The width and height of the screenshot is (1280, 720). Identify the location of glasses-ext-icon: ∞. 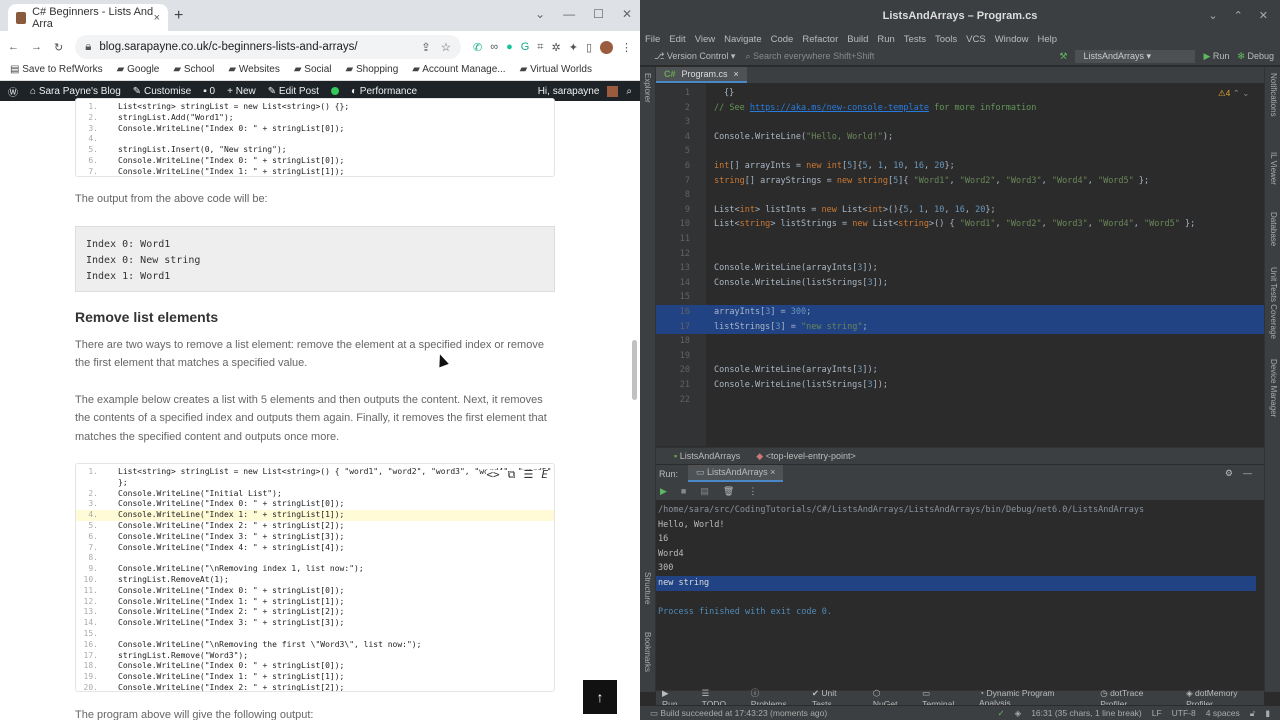
(494, 47).